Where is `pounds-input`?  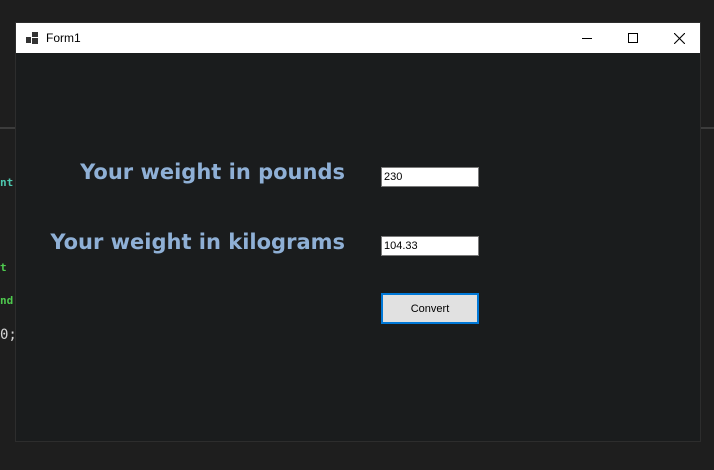 pounds-input is located at coordinates (430, 177).